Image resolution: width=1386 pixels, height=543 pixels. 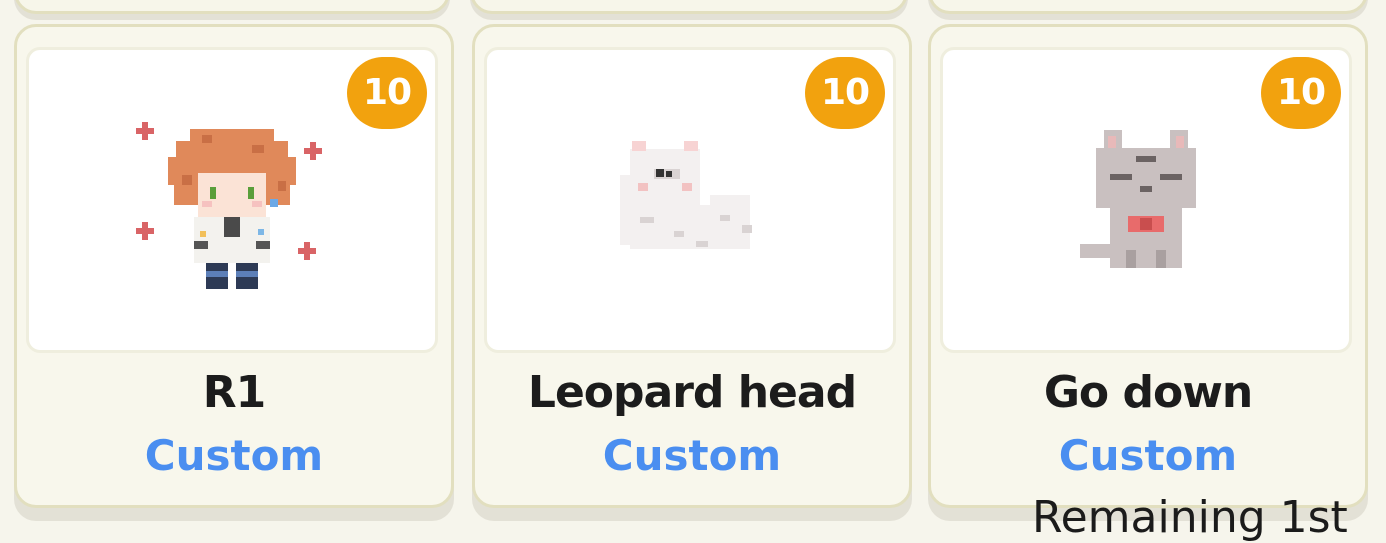 What do you see at coordinates (1138, 199) in the screenshot?
I see `gray-cat-icon` at bounding box center [1138, 199].